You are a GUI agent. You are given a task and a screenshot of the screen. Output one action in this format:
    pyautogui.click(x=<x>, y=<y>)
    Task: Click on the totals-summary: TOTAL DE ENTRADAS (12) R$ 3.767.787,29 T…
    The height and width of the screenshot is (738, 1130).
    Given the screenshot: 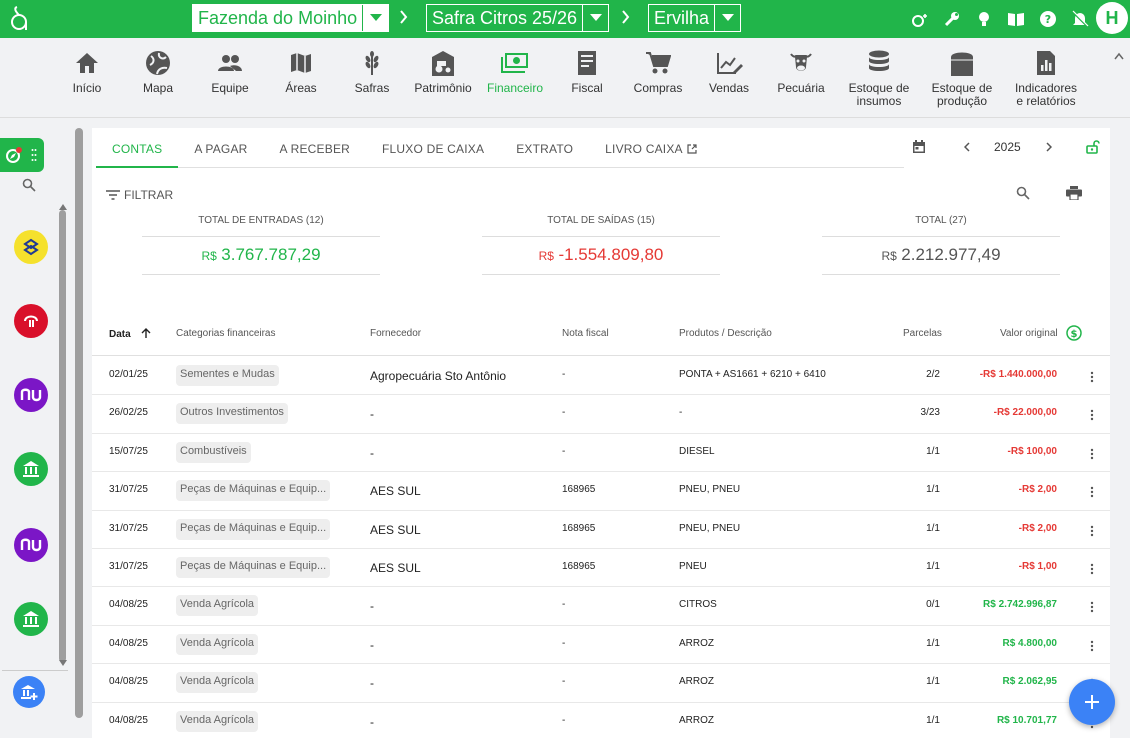 What is the action you would take?
    pyautogui.click(x=601, y=245)
    